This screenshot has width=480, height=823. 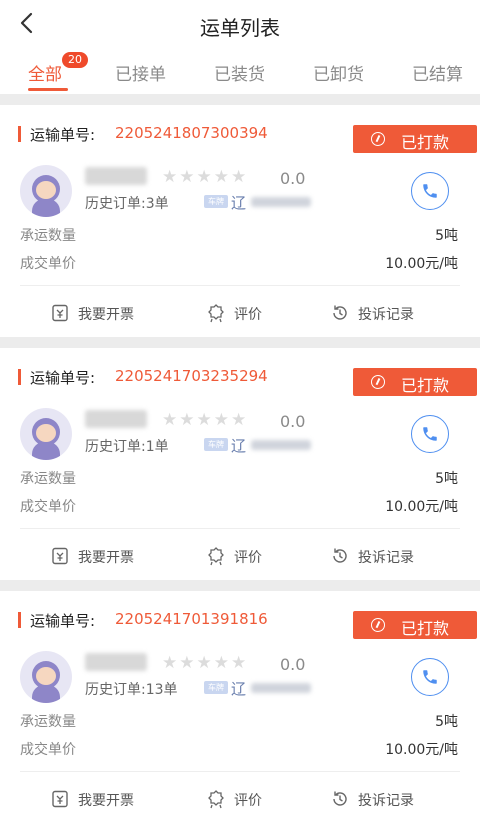 I want to click on tab-count-badge: 20, so click(x=75, y=60).